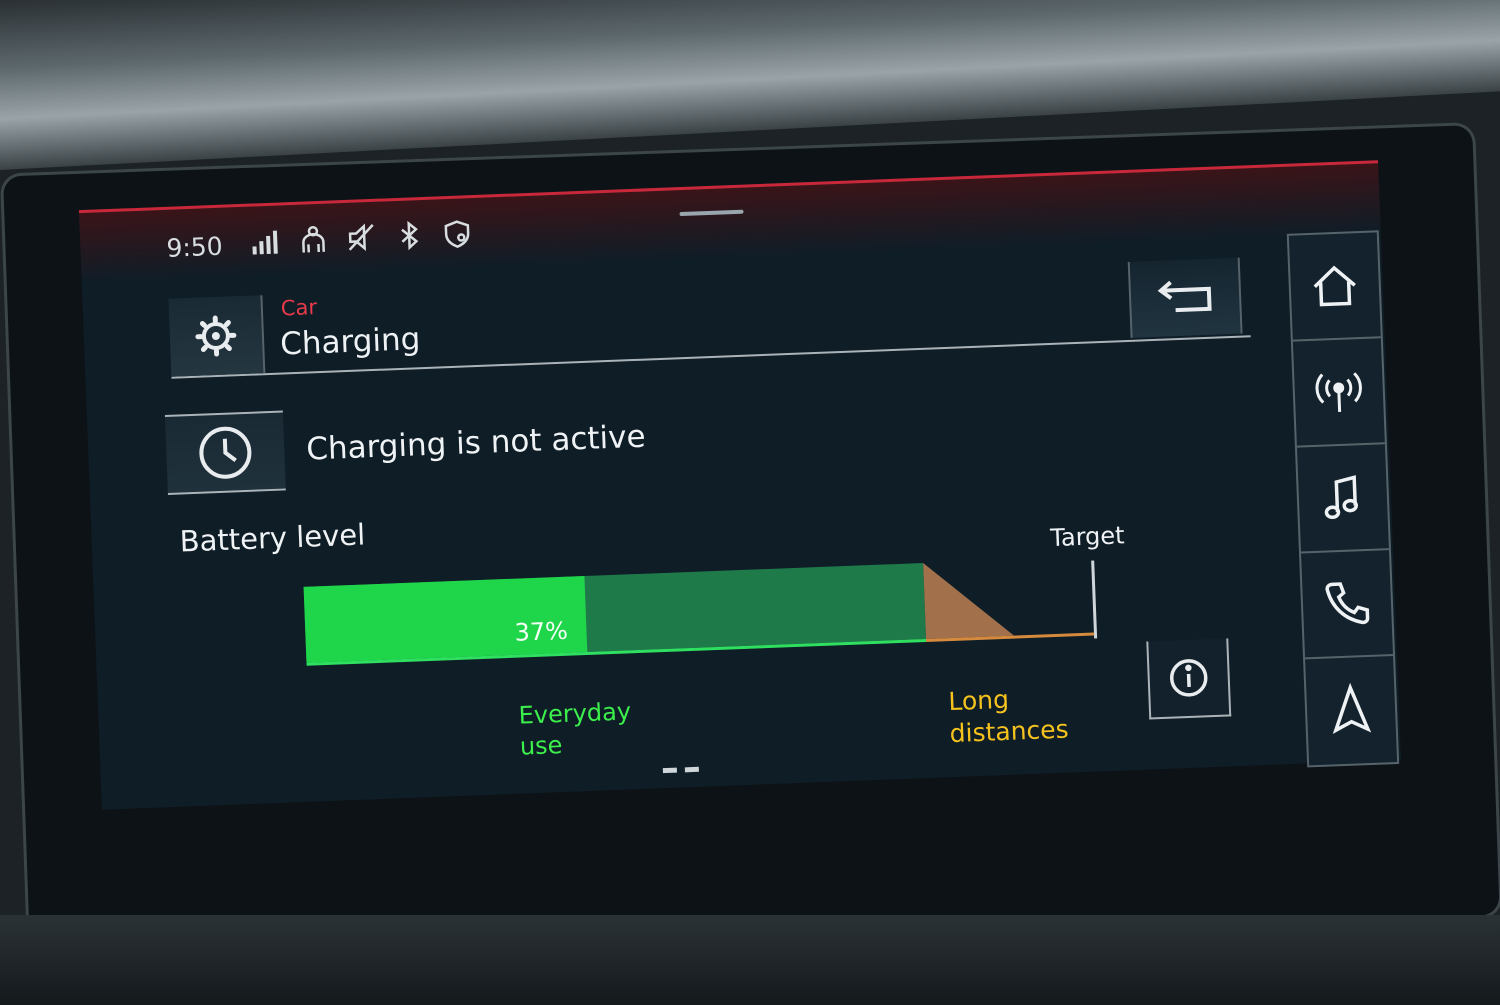  What do you see at coordinates (1087, 536) in the screenshot?
I see `target-label: Target` at bounding box center [1087, 536].